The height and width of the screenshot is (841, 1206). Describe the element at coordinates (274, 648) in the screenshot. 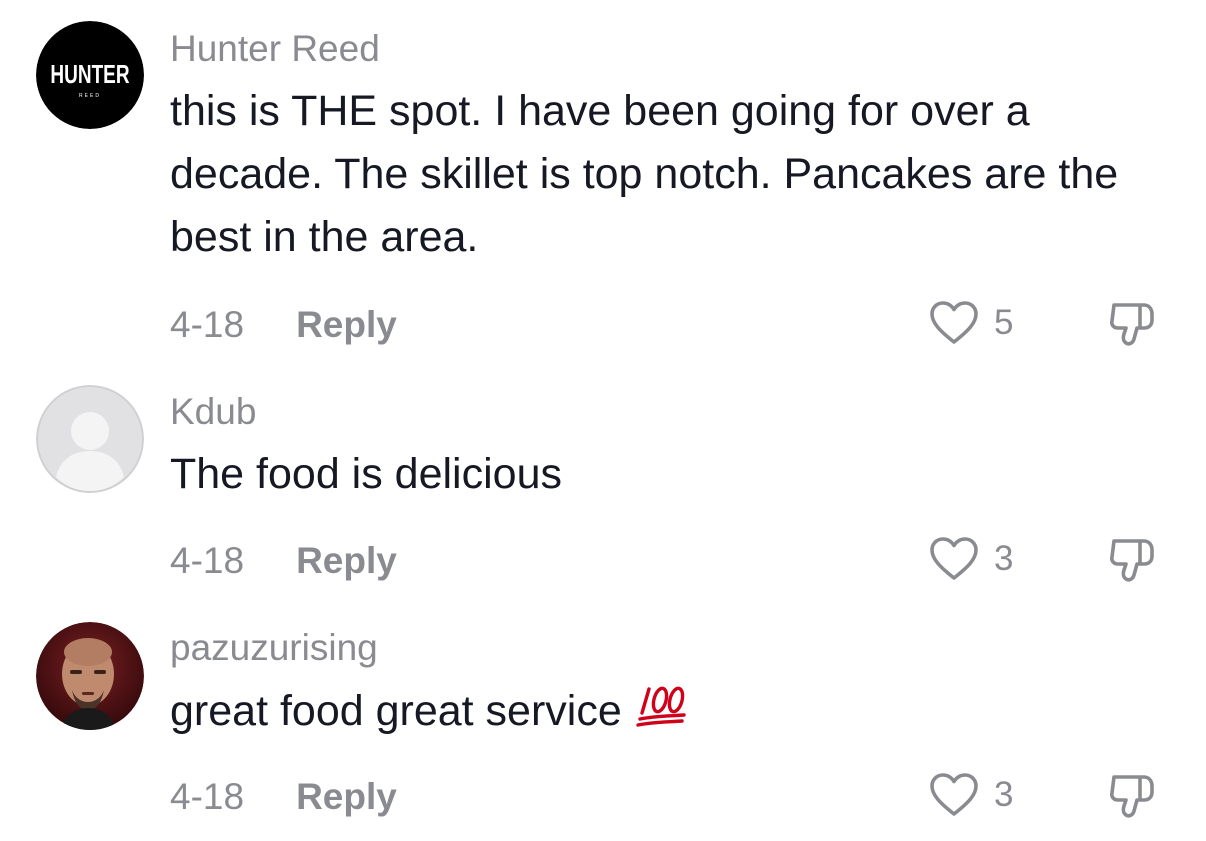

I see `comment-username: pazuzurising` at that location.